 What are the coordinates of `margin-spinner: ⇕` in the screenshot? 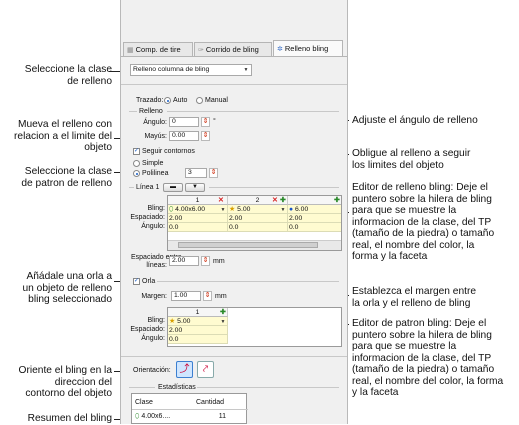 It's located at (207, 296).